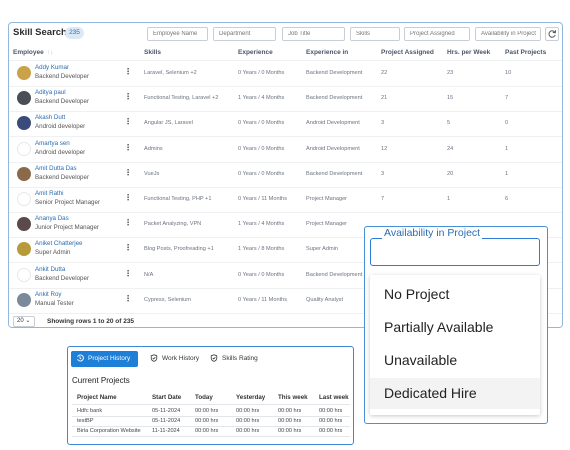  Describe the element at coordinates (526, 52) in the screenshot. I see `column-past-projects: Past Projects` at that location.